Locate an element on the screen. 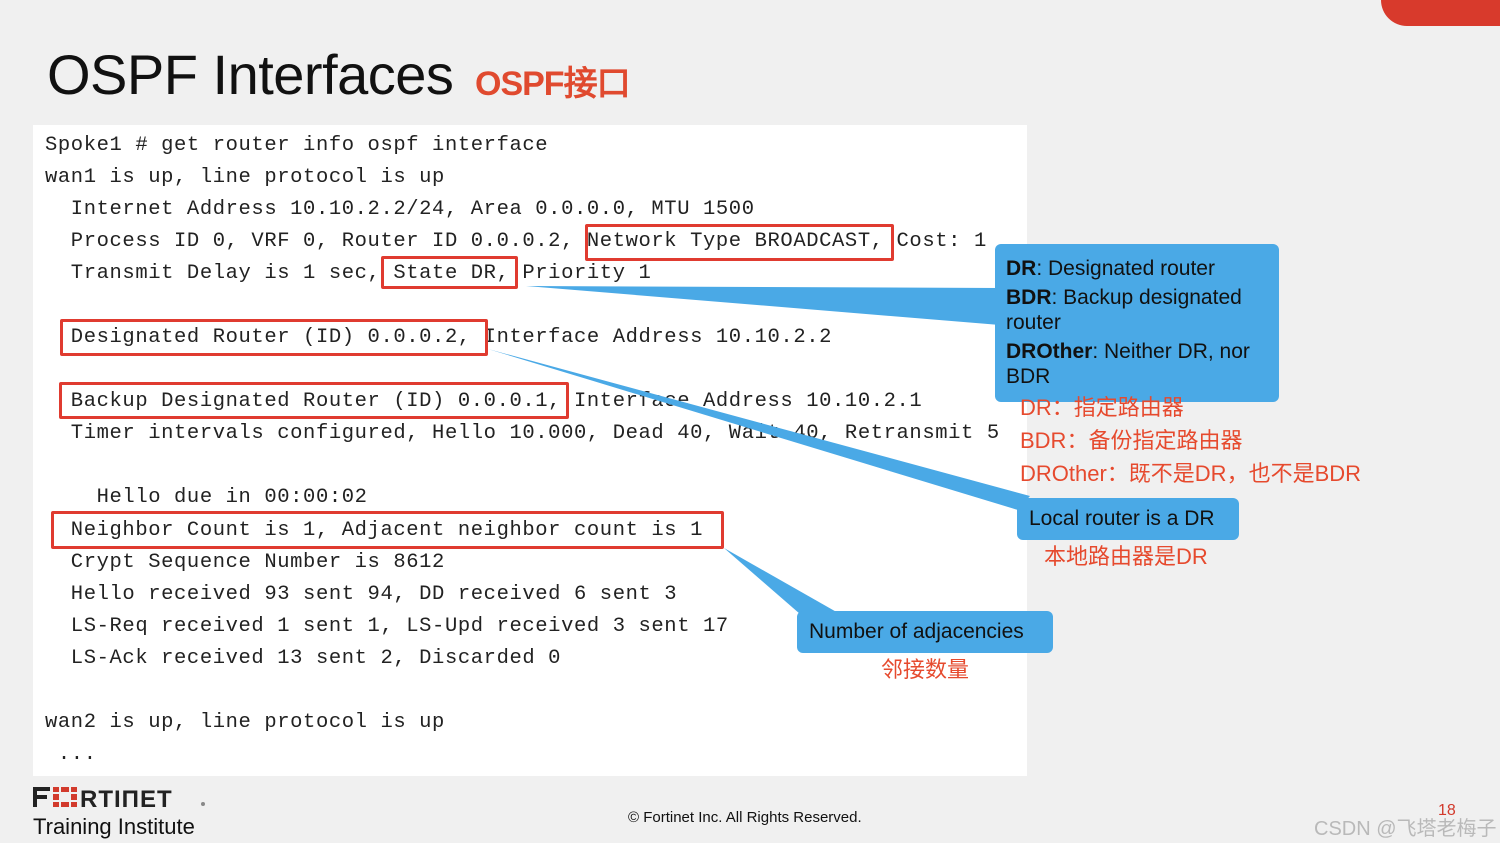  cli-line: wan1 is up, line protocol is up is located at coordinates (245, 177).